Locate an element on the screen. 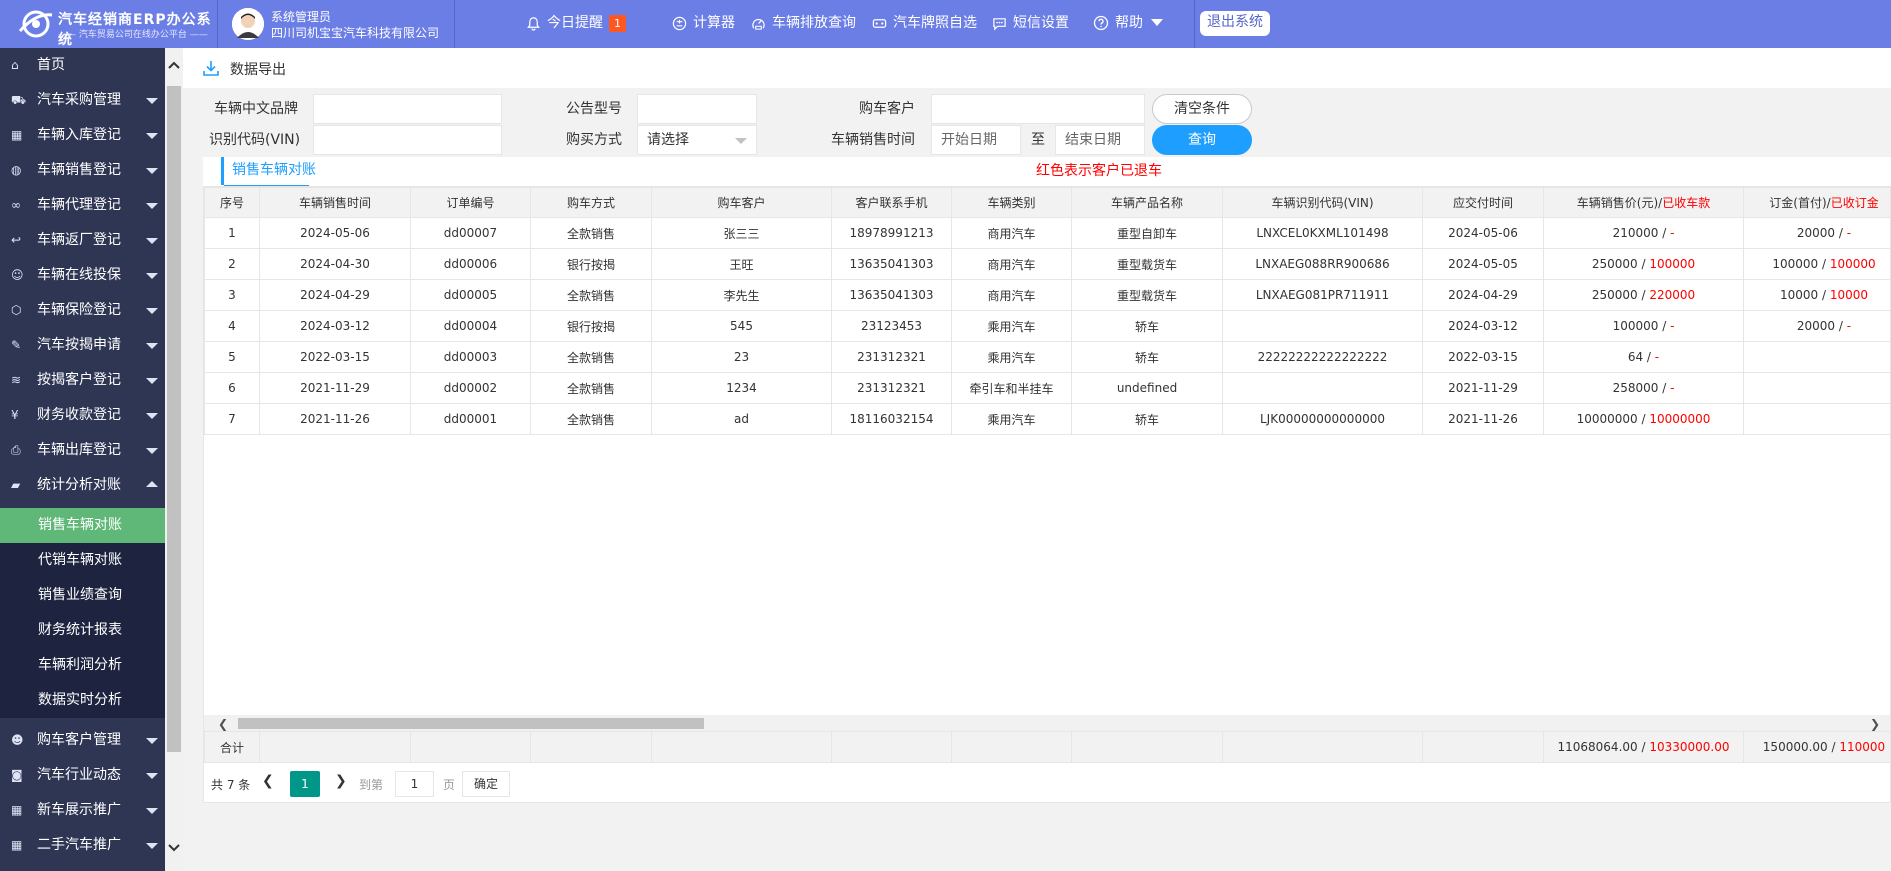 This screenshot has height=871, width=1891. customer-input is located at coordinates (1038, 109).